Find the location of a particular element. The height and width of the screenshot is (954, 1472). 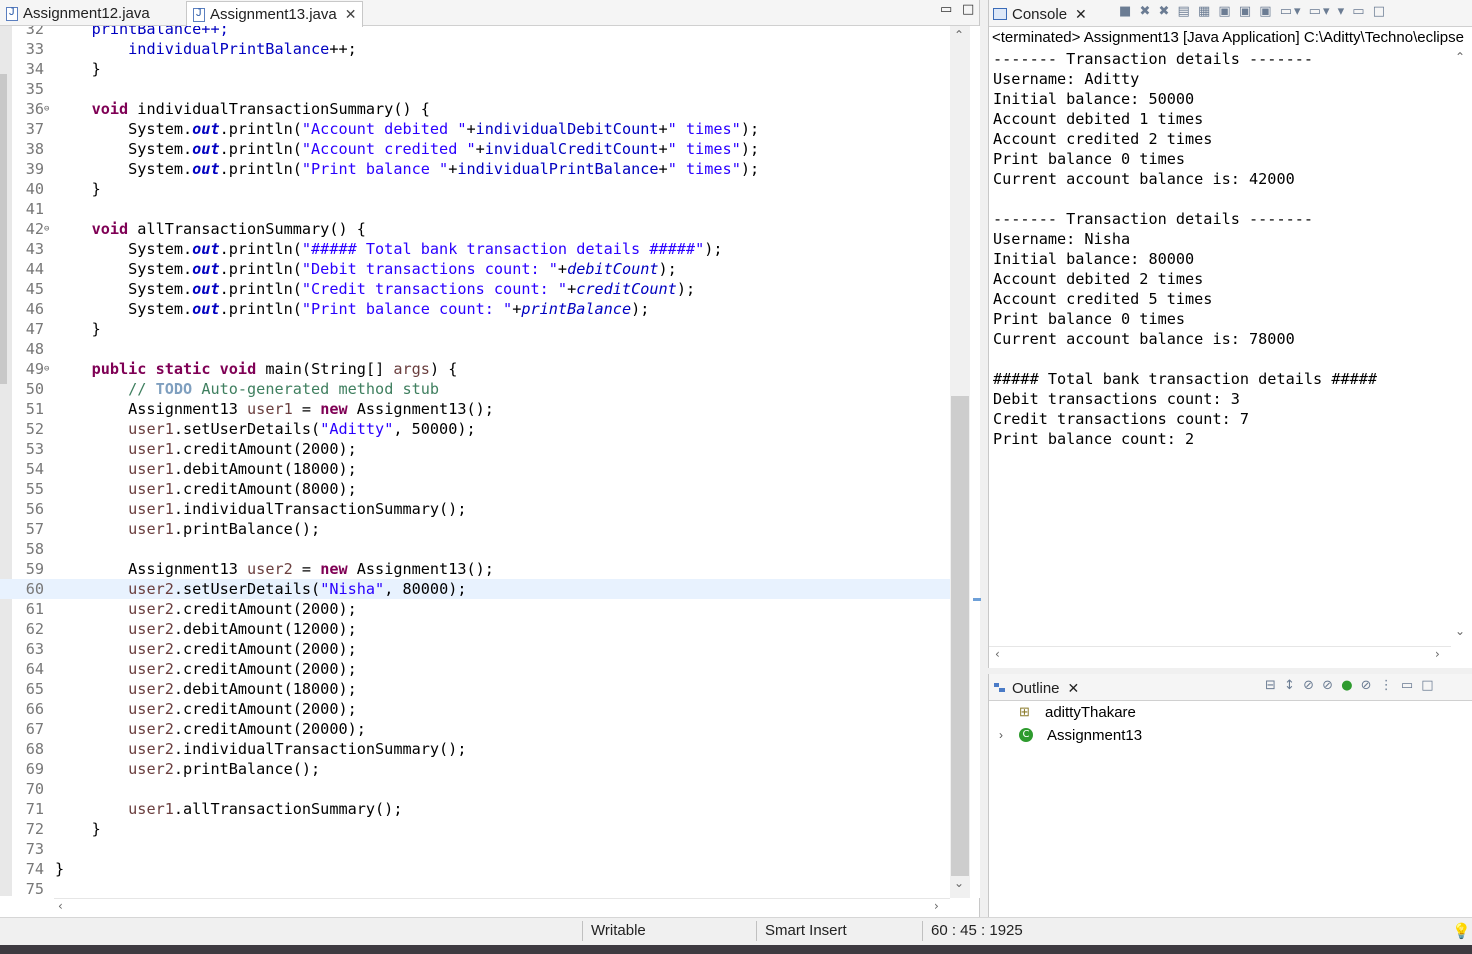

code-line: 32 printBalance++; is located at coordinates (475, 32).